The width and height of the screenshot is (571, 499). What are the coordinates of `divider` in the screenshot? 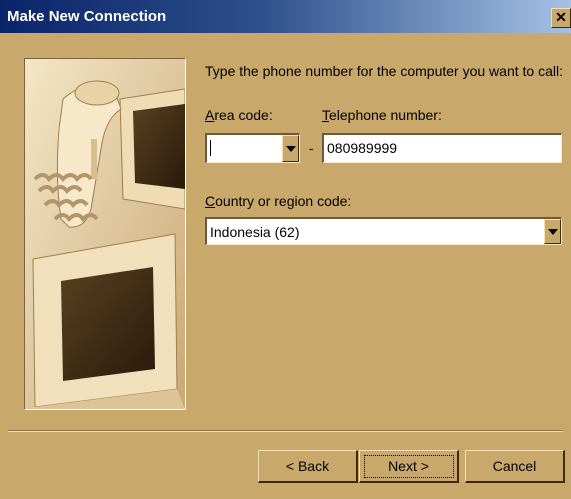 It's located at (285, 431).